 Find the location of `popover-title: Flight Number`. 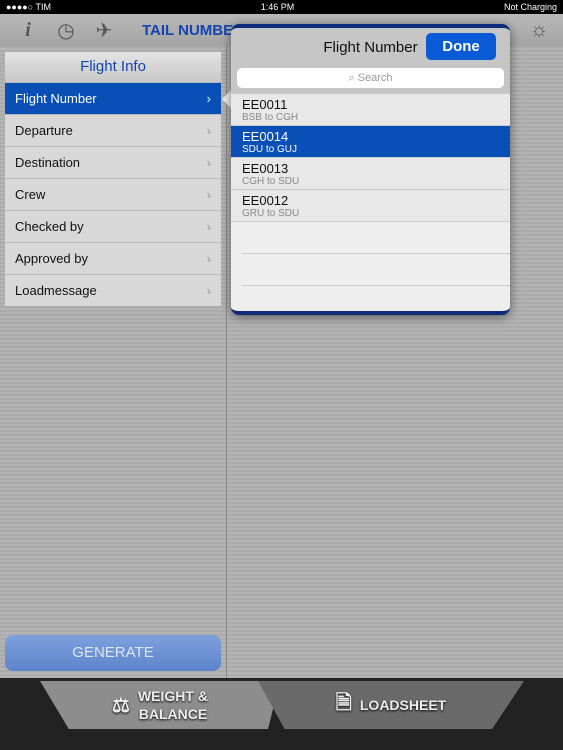

popover-title: Flight Number is located at coordinates (370, 47).